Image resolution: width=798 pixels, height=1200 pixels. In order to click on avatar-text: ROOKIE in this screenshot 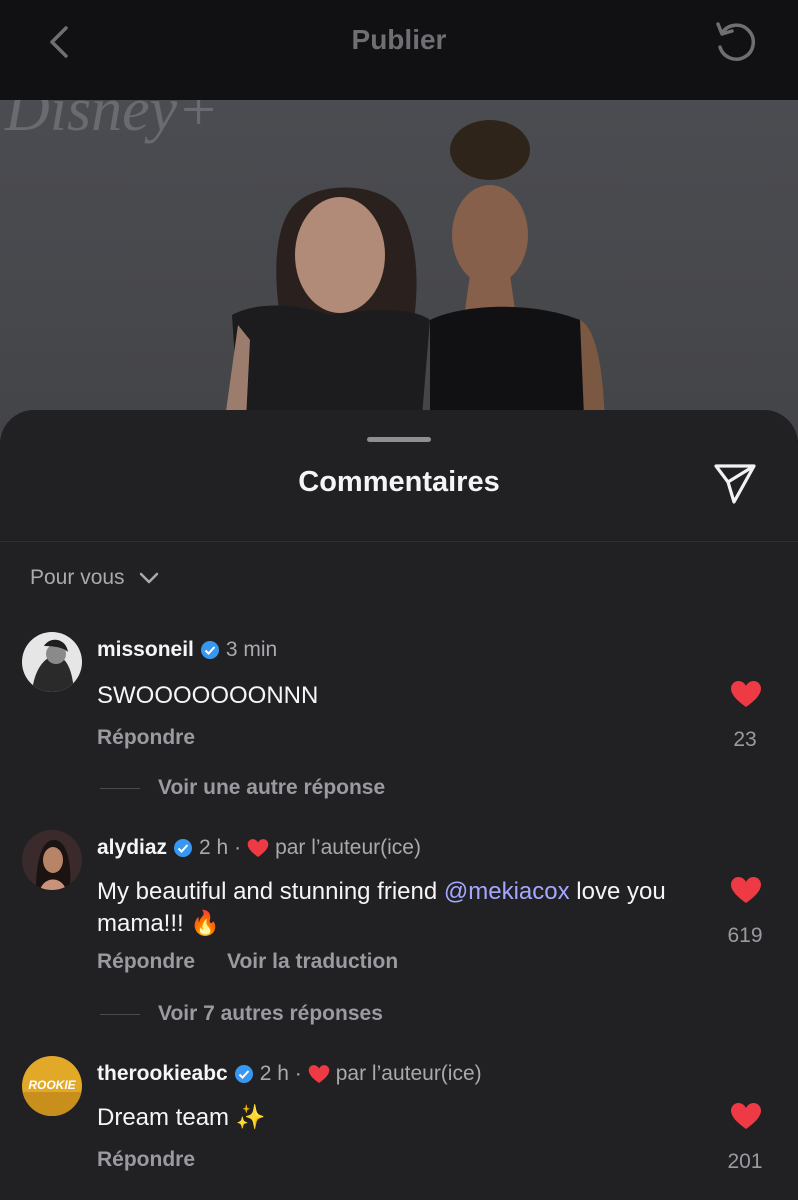, I will do `click(52, 1085)`.